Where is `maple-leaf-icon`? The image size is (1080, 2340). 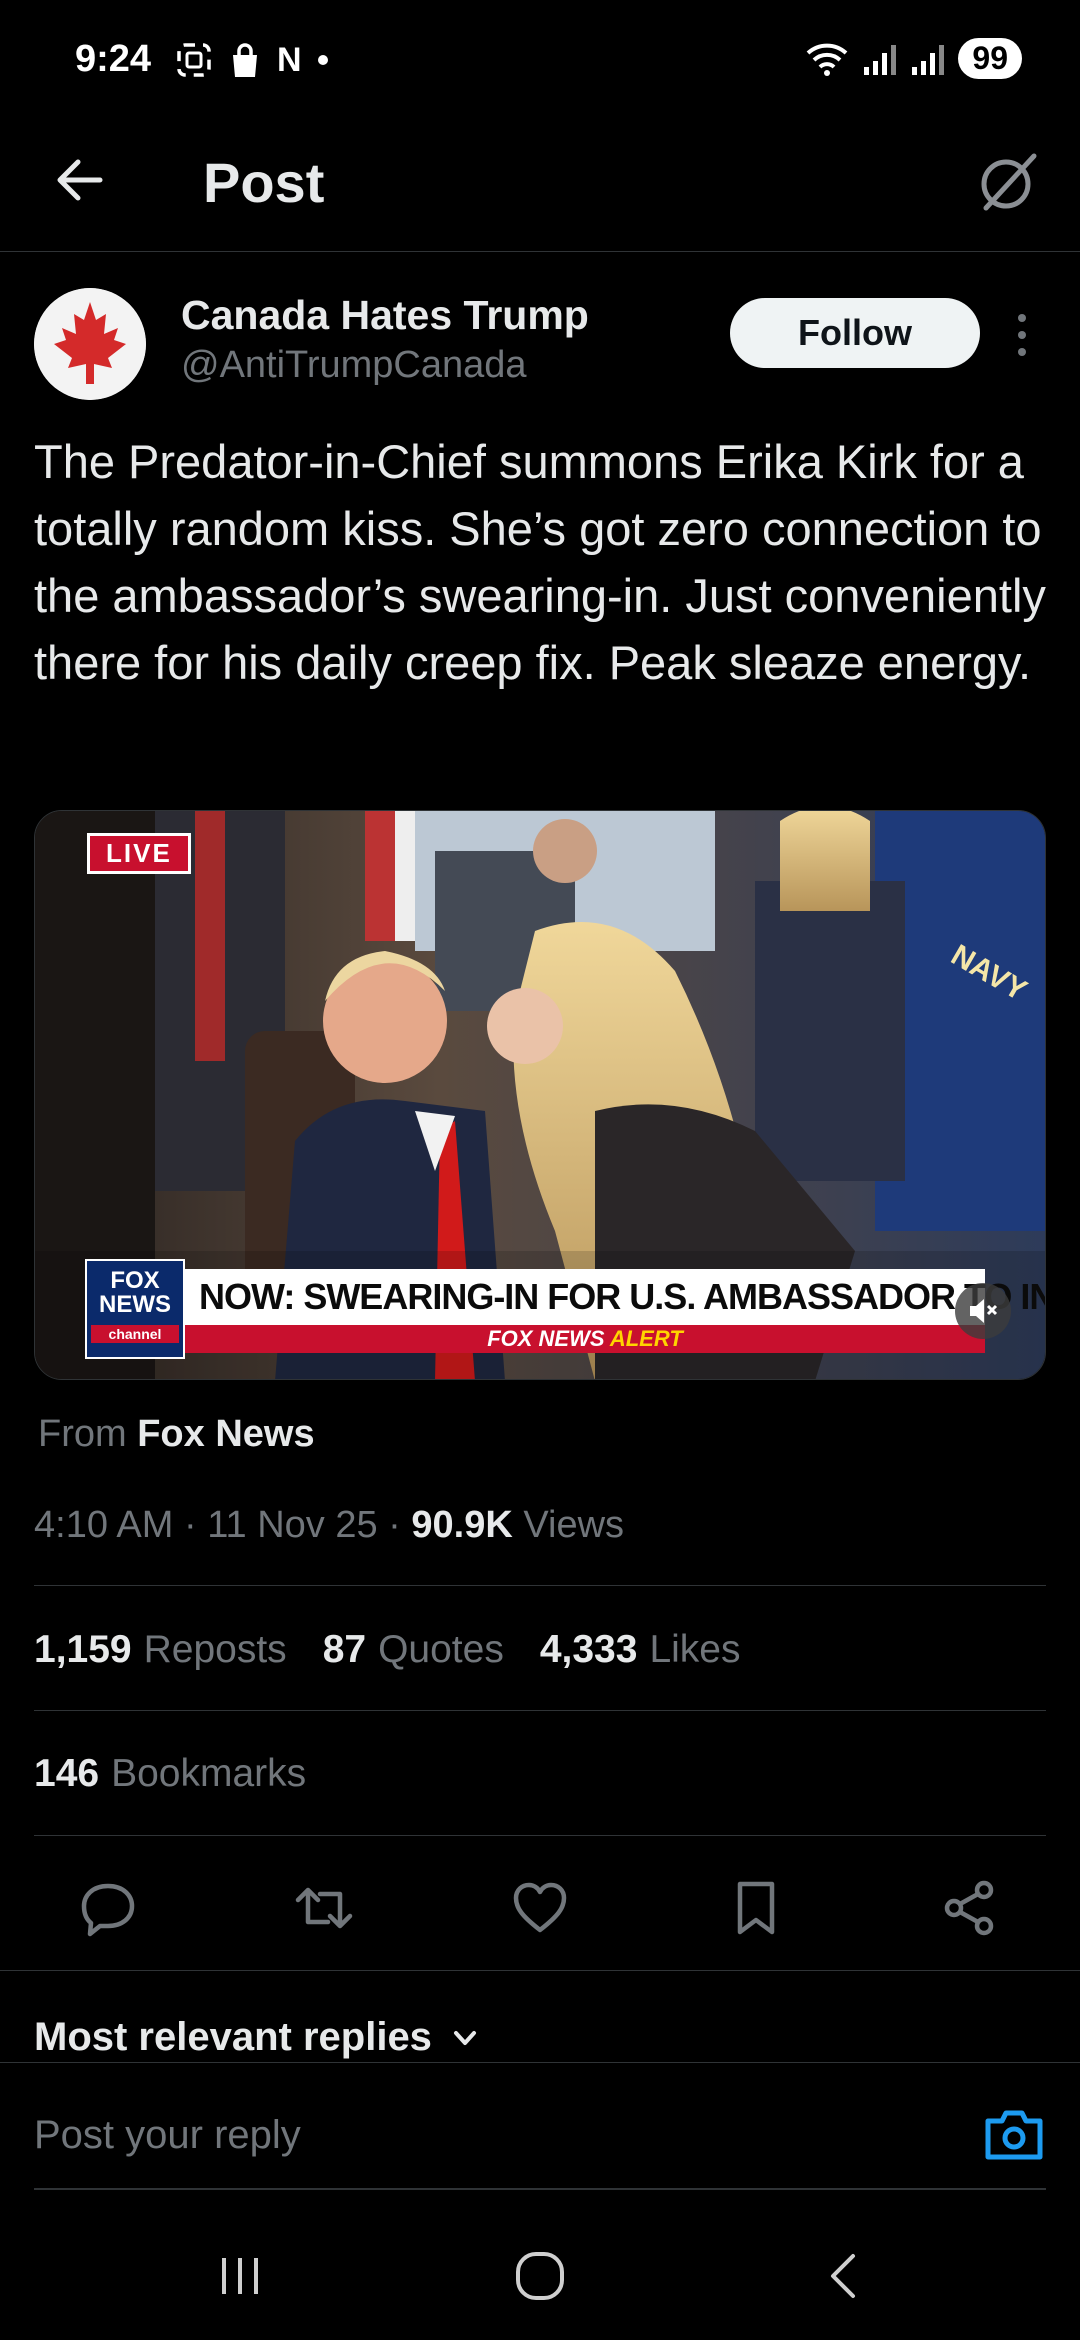 maple-leaf-icon is located at coordinates (90, 344).